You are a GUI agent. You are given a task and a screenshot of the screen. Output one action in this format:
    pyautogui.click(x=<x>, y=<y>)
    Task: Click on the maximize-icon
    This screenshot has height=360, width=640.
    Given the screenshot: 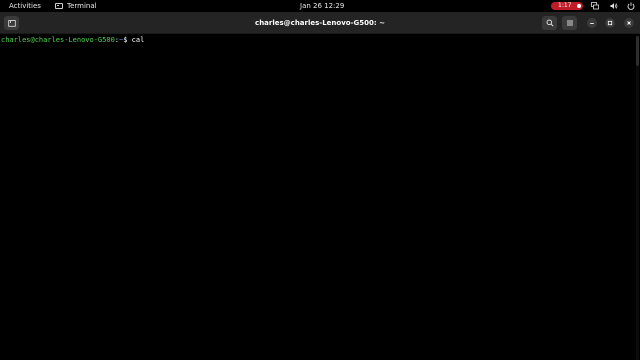 What is the action you would take?
    pyautogui.click(x=610, y=23)
    